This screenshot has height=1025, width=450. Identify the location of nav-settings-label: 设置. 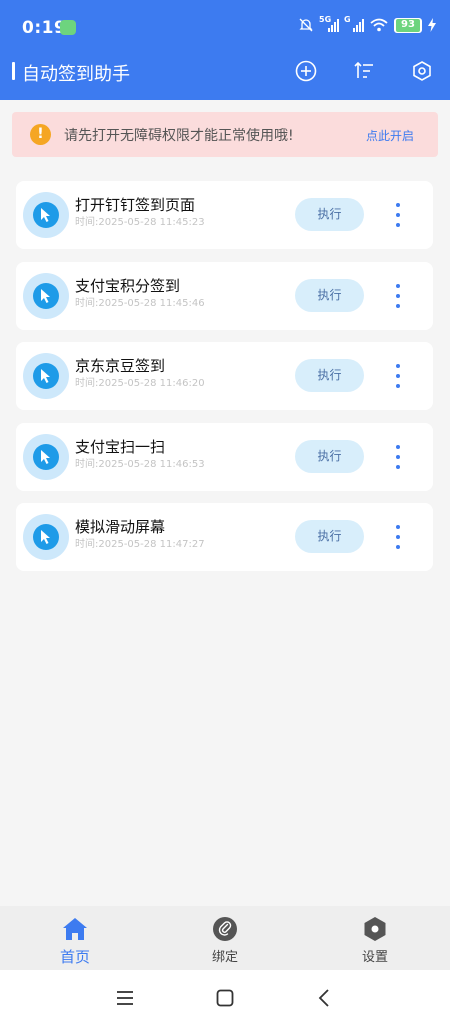
(374, 957).